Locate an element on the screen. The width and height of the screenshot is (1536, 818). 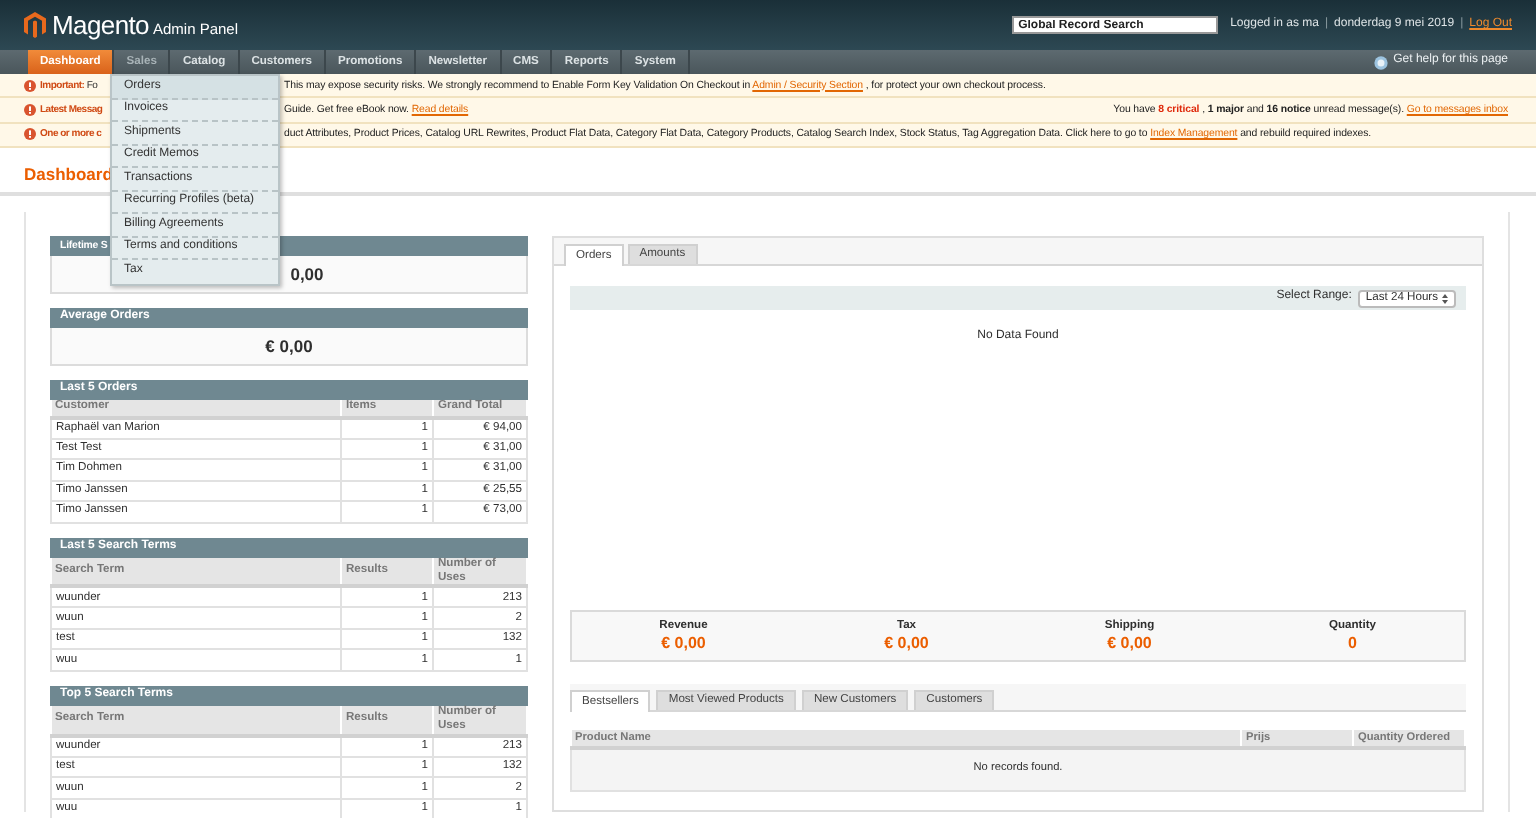
select-arrows-icon is located at coordinates (1445, 298).